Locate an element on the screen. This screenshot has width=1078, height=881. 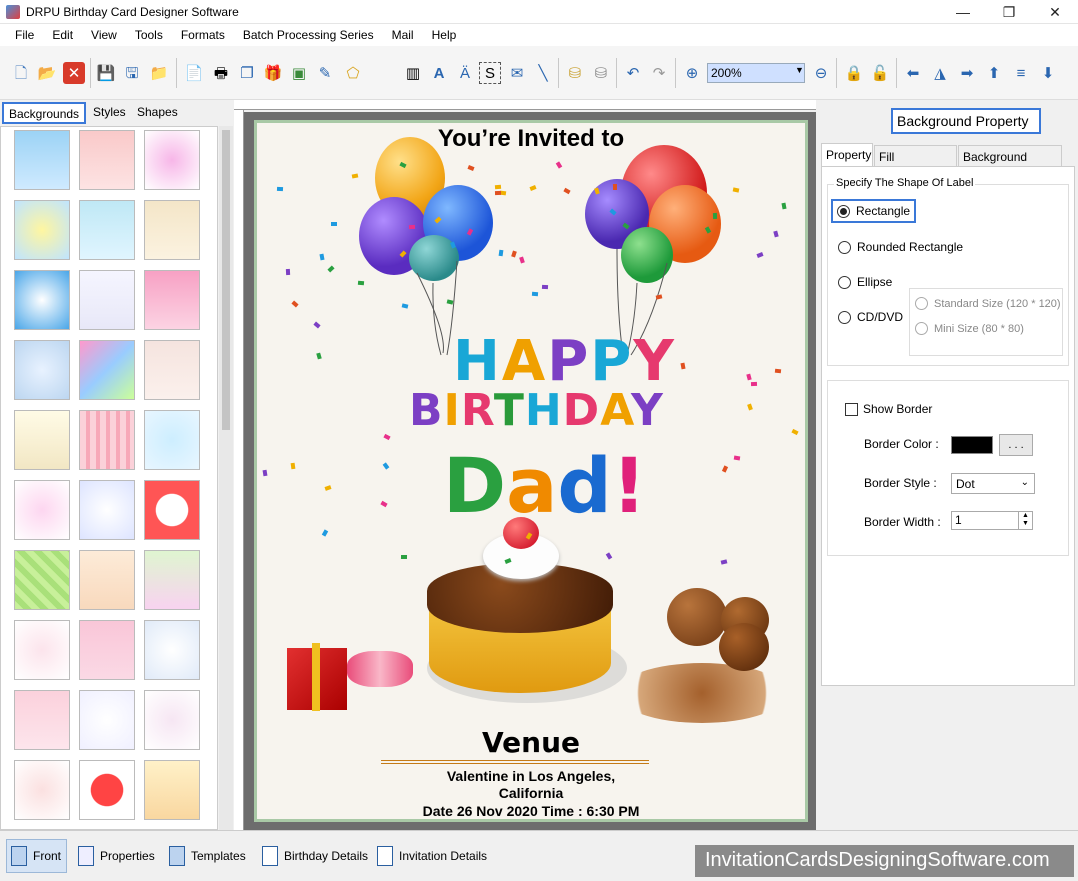
arrow-left-icon: ⬅ is located at coordinates (913, 73).